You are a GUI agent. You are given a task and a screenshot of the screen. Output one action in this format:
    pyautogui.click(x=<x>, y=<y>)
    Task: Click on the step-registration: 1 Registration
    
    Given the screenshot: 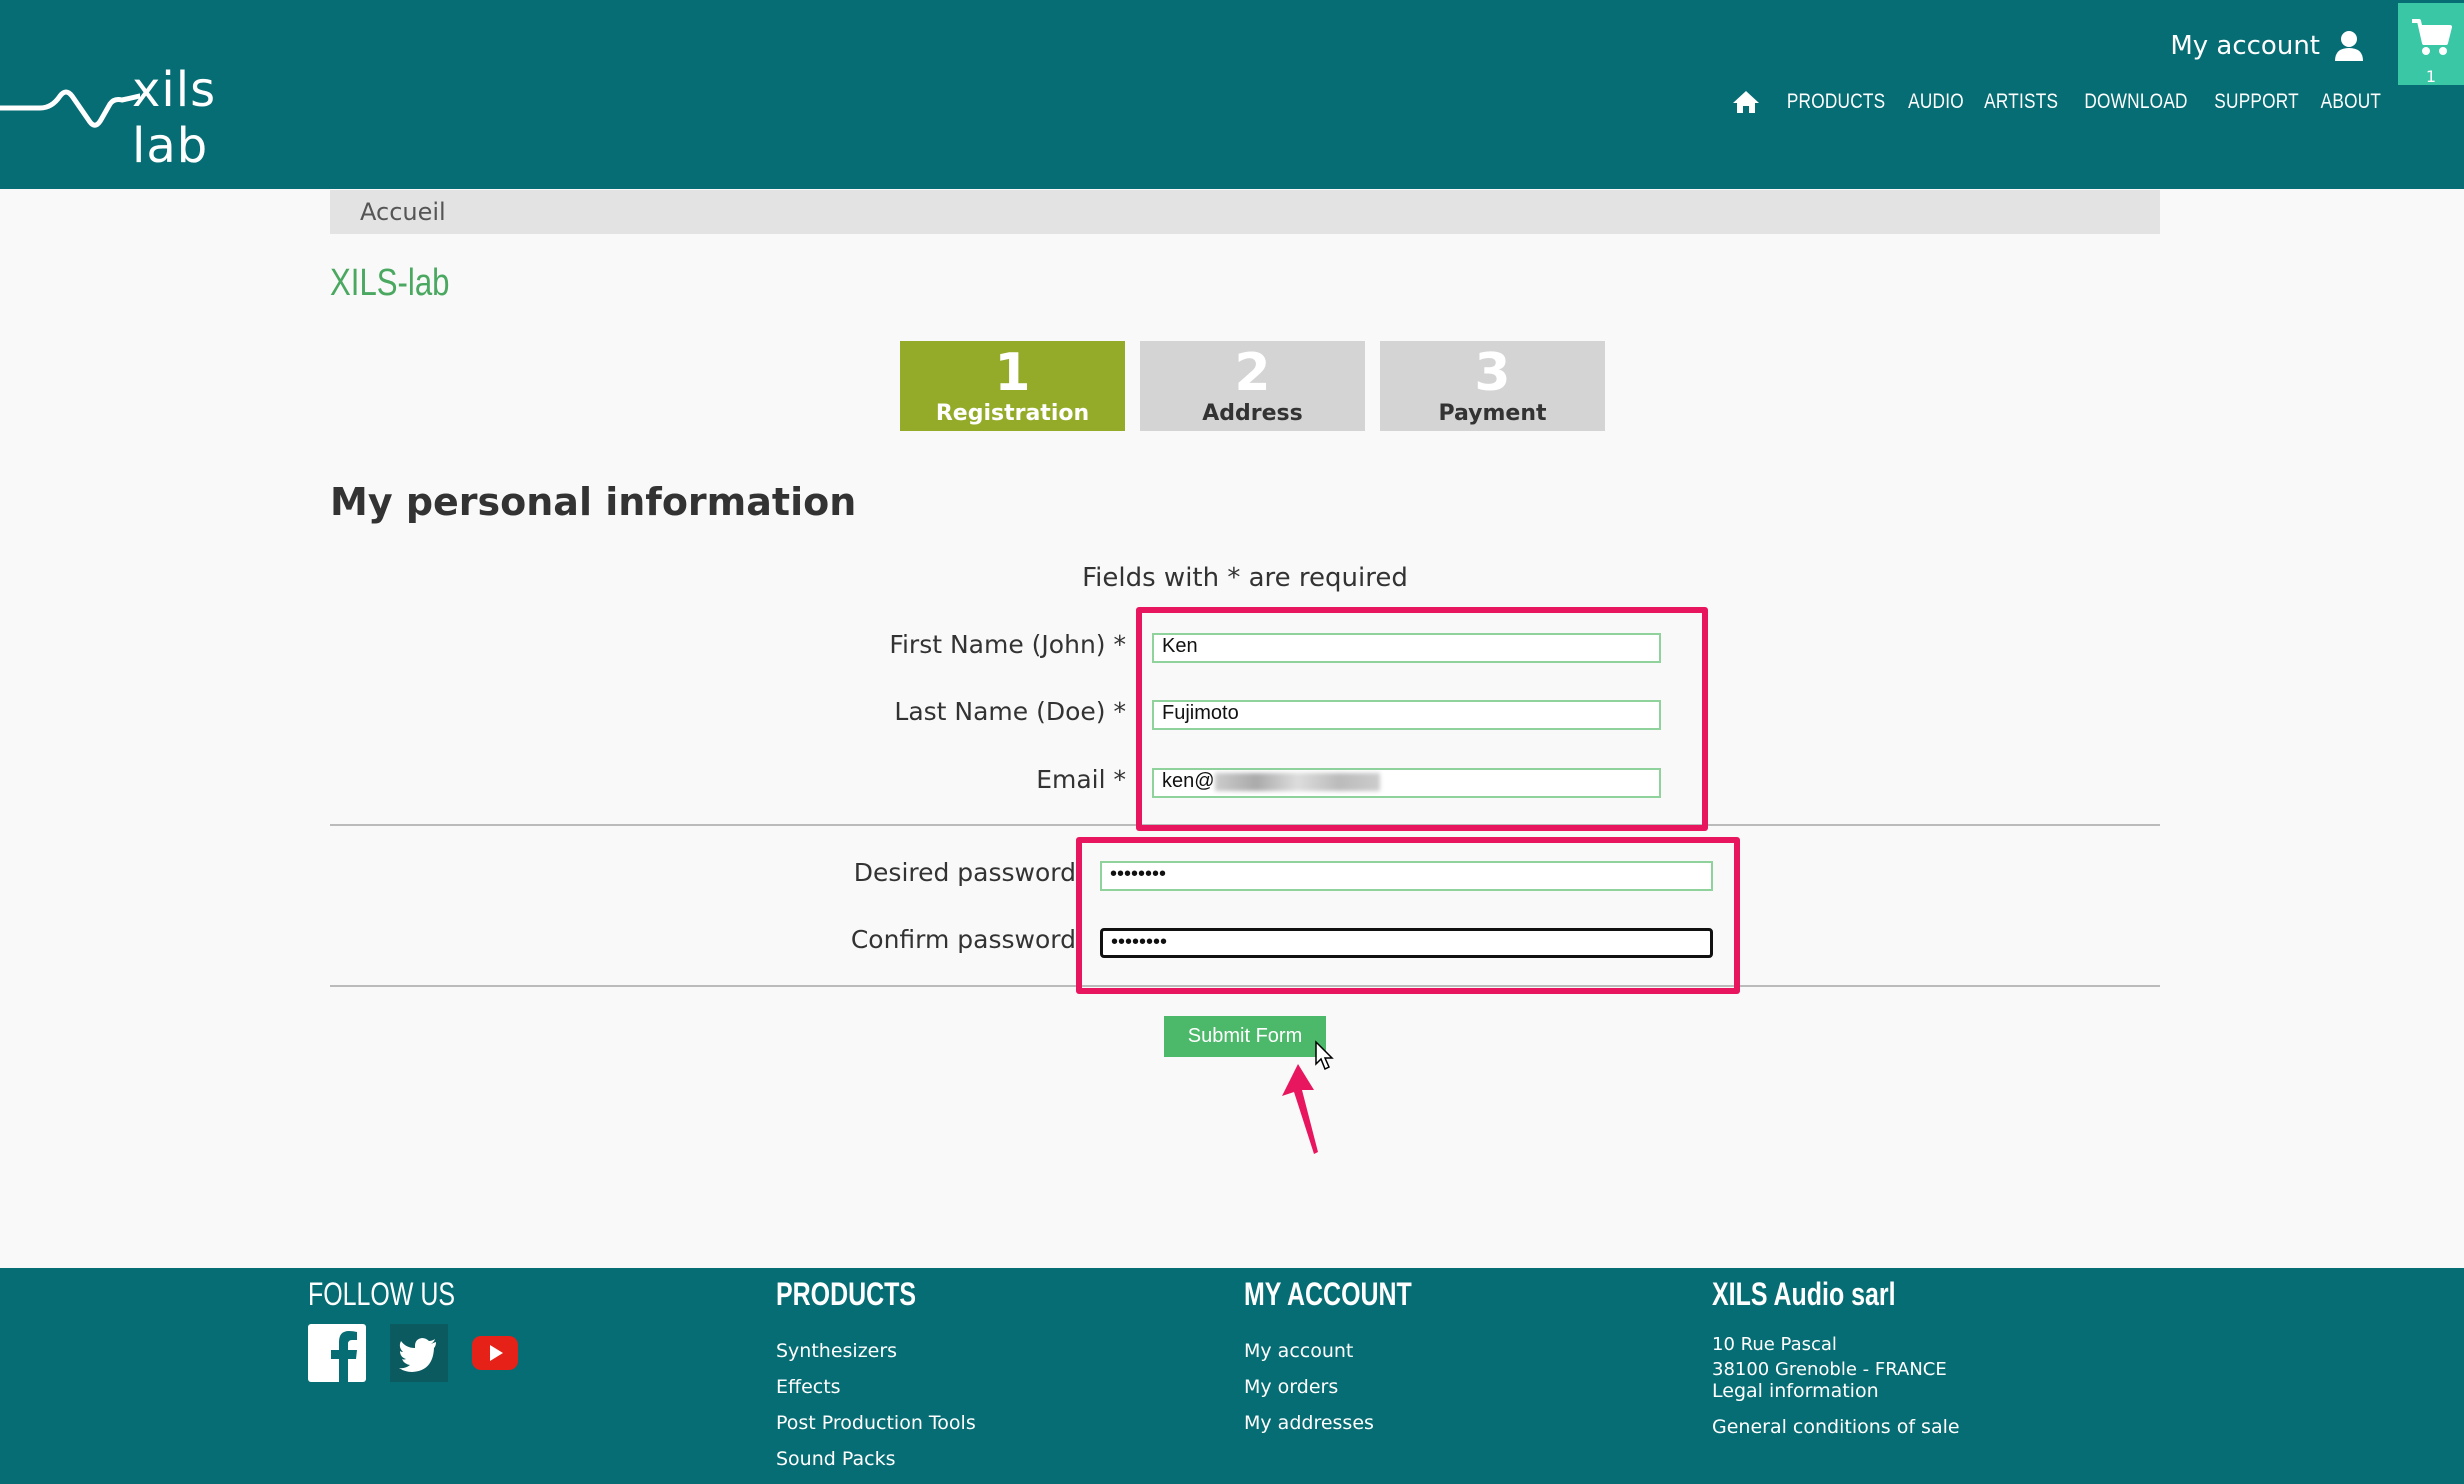 What is the action you would take?
    pyautogui.click(x=1012, y=386)
    